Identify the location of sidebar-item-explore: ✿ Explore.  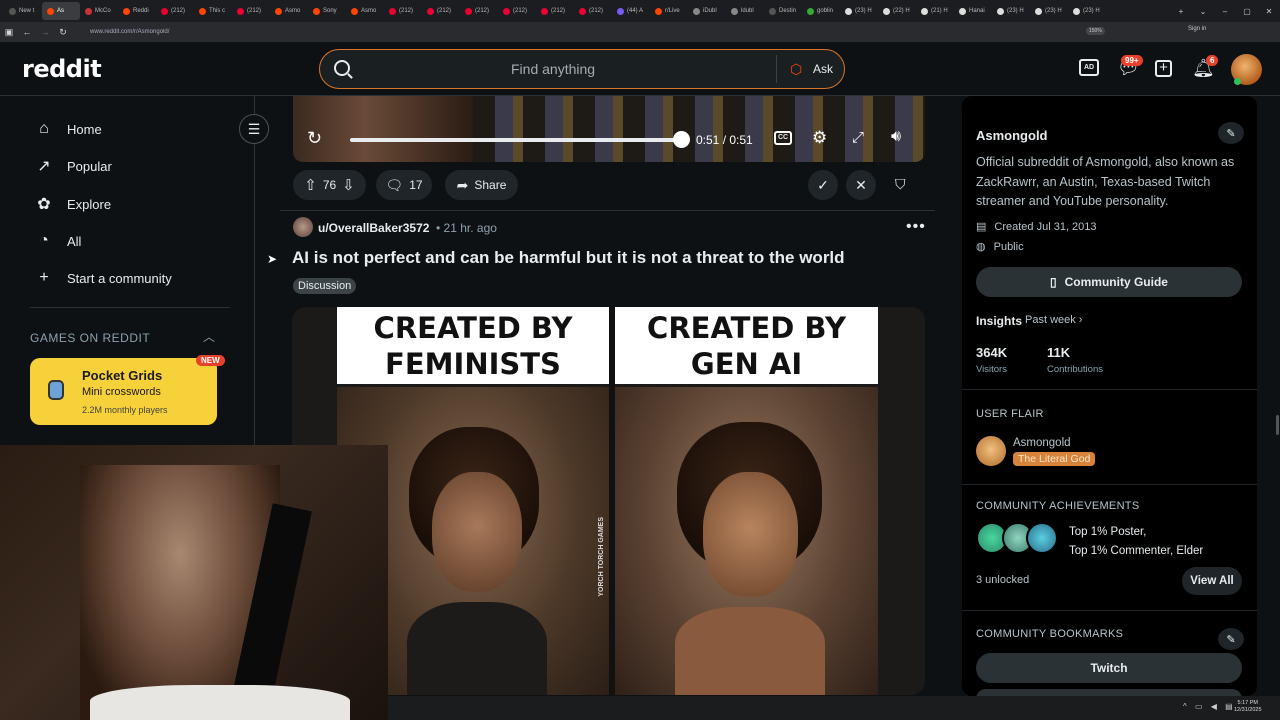
(73, 204).